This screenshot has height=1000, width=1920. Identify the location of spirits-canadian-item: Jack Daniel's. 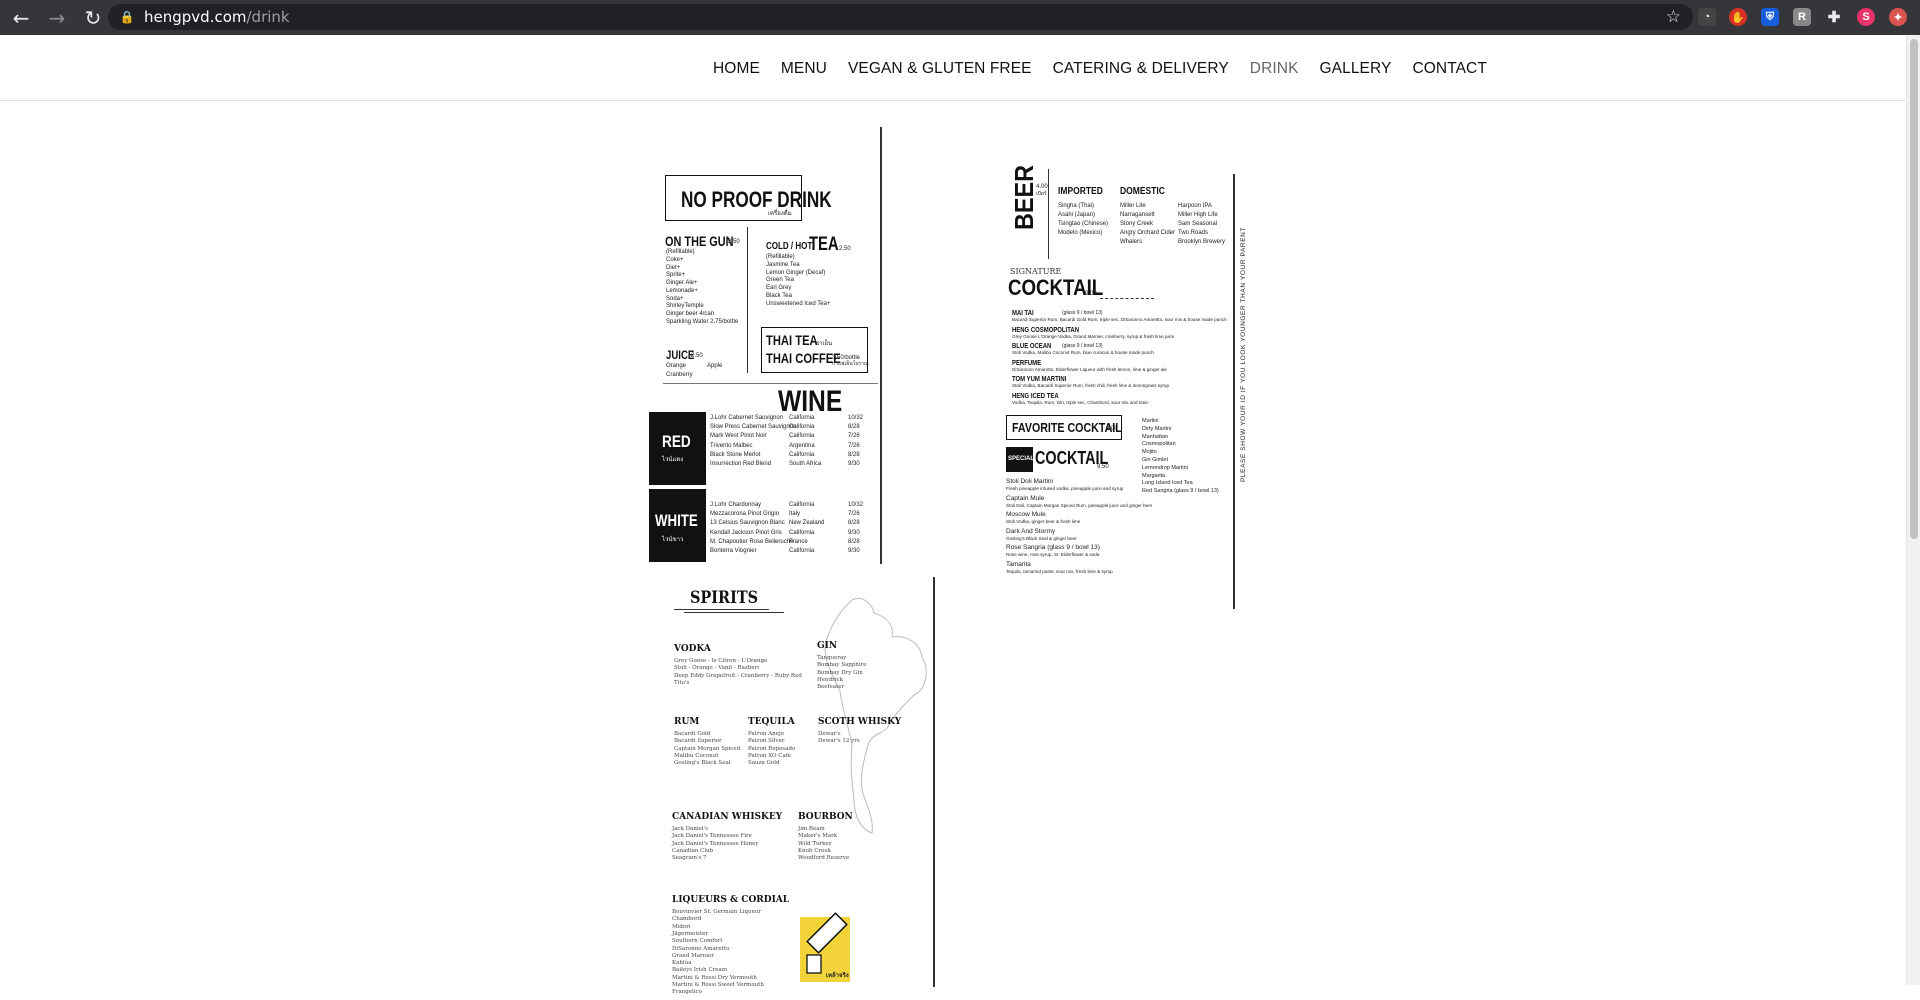
(690, 829).